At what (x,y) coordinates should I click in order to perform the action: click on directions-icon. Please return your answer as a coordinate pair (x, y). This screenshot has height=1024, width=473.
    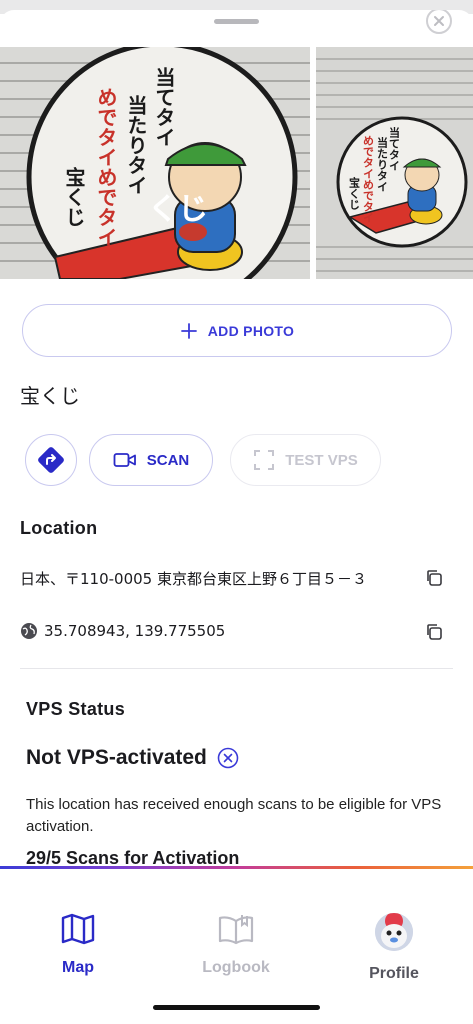
    Looking at the image, I should click on (51, 460).